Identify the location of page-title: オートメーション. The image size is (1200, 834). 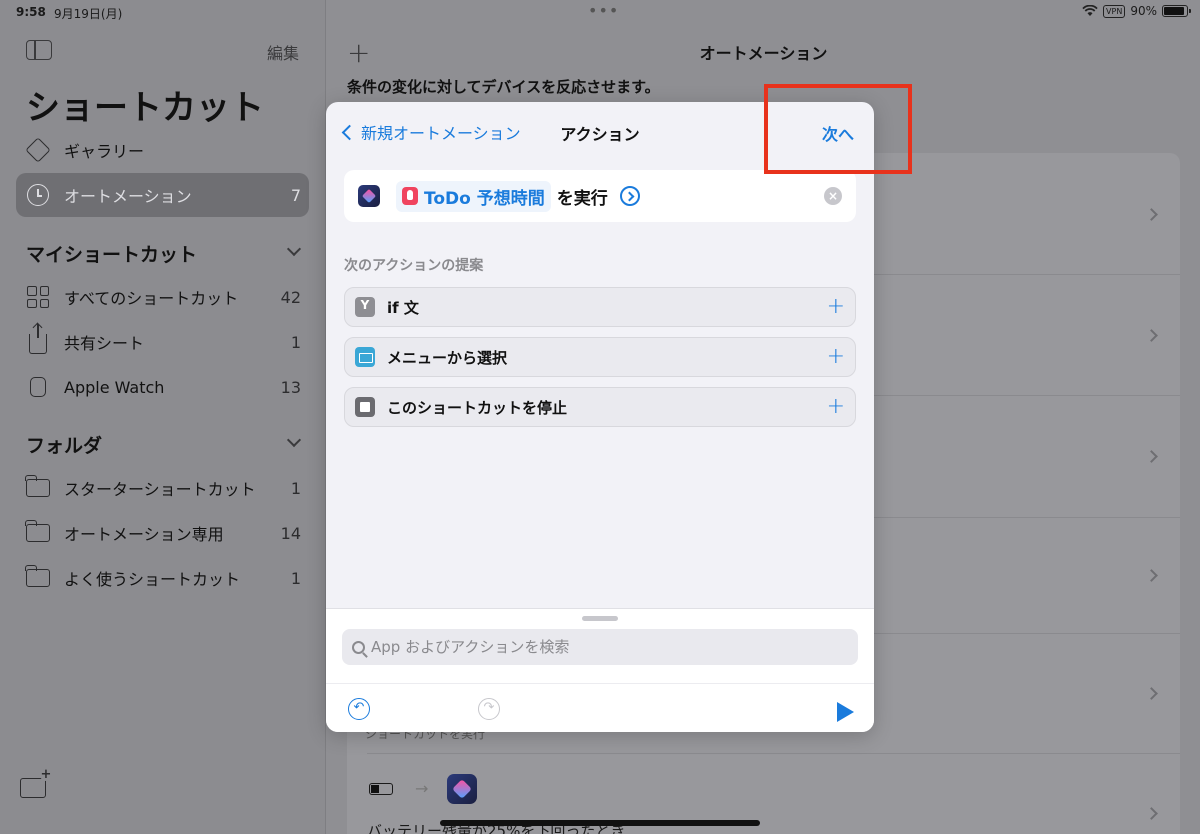
(763, 53).